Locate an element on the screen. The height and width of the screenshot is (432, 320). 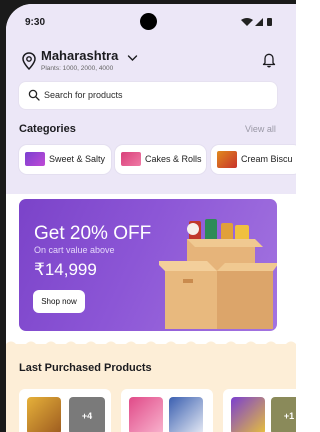
status-bar: 9:30 is located at coordinates (151, 22).